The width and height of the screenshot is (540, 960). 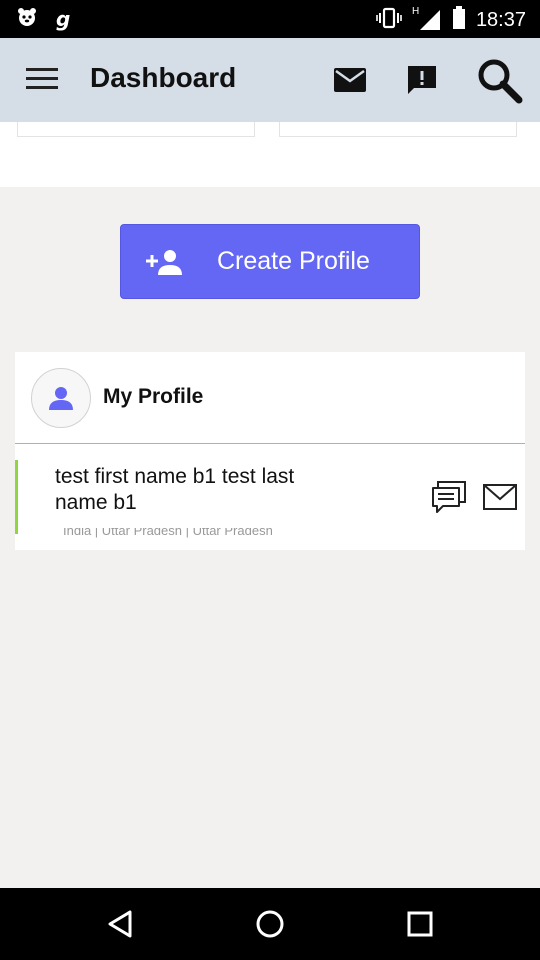 What do you see at coordinates (350, 80) in the screenshot?
I see `mail-icon` at bounding box center [350, 80].